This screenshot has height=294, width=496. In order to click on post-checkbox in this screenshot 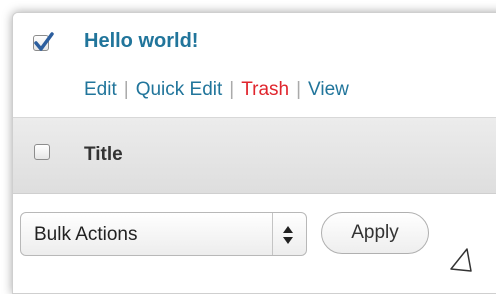, I will do `click(43, 41)`.